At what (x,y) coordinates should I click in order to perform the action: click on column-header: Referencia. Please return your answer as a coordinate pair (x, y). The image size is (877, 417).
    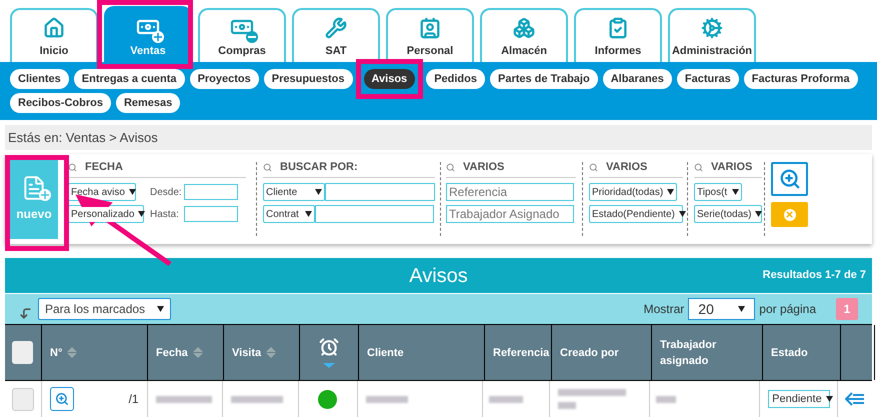
    Looking at the image, I should click on (521, 353).